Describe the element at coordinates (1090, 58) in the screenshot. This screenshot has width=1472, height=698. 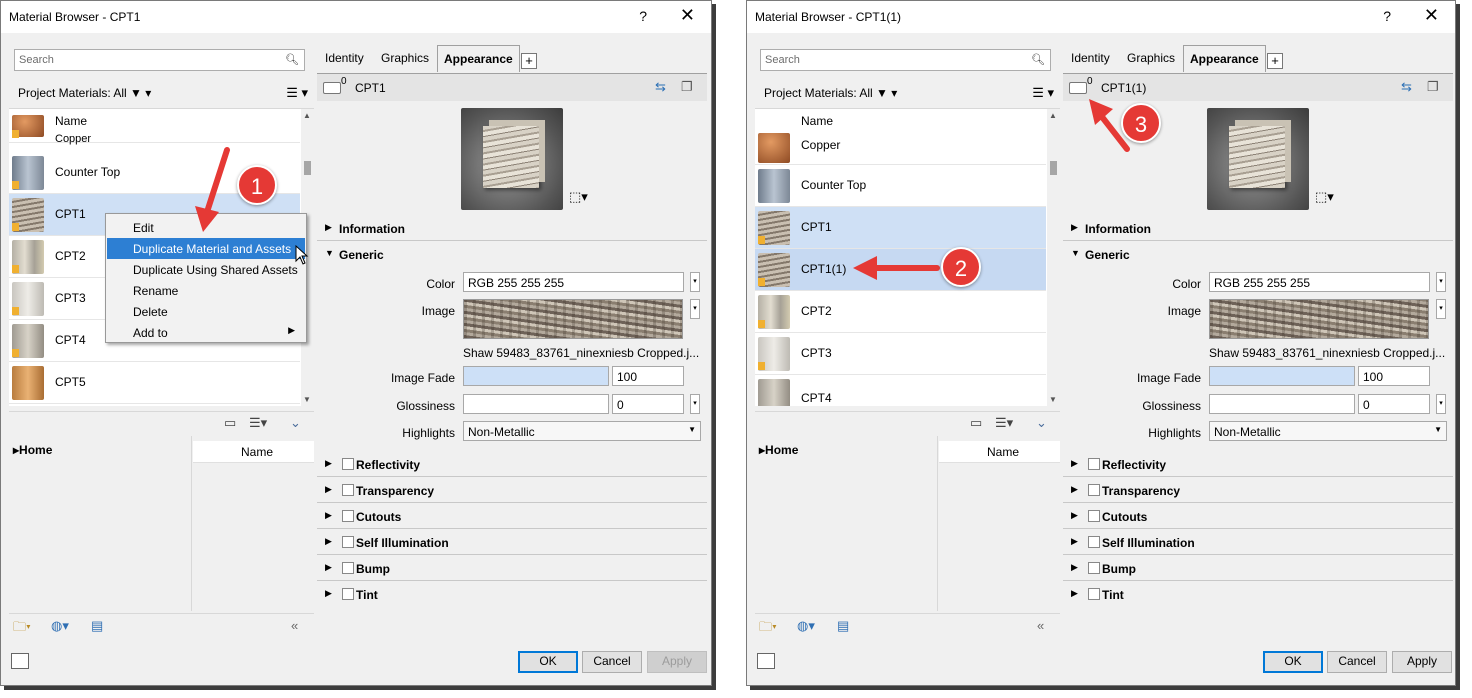
I see `tab-identity: Identity` at that location.